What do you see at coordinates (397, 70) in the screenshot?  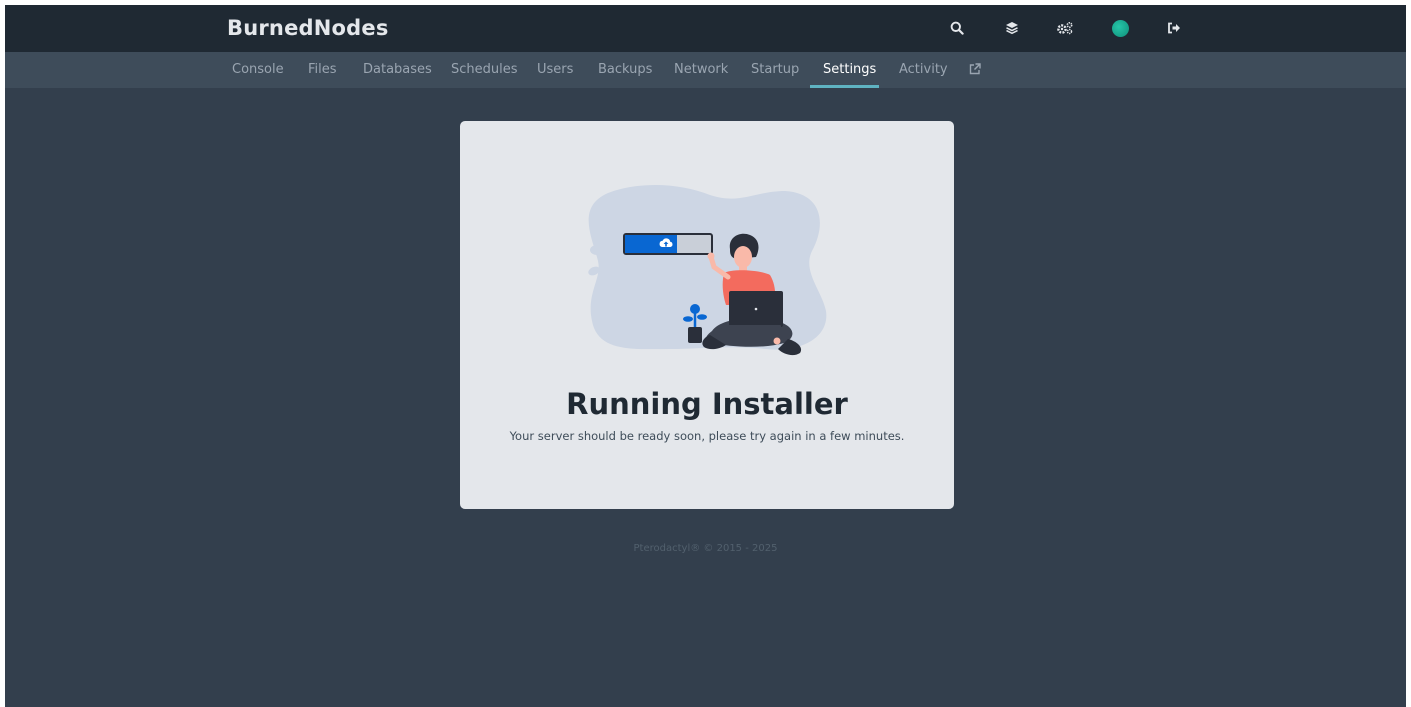 I see `tab-databases: Databases` at bounding box center [397, 70].